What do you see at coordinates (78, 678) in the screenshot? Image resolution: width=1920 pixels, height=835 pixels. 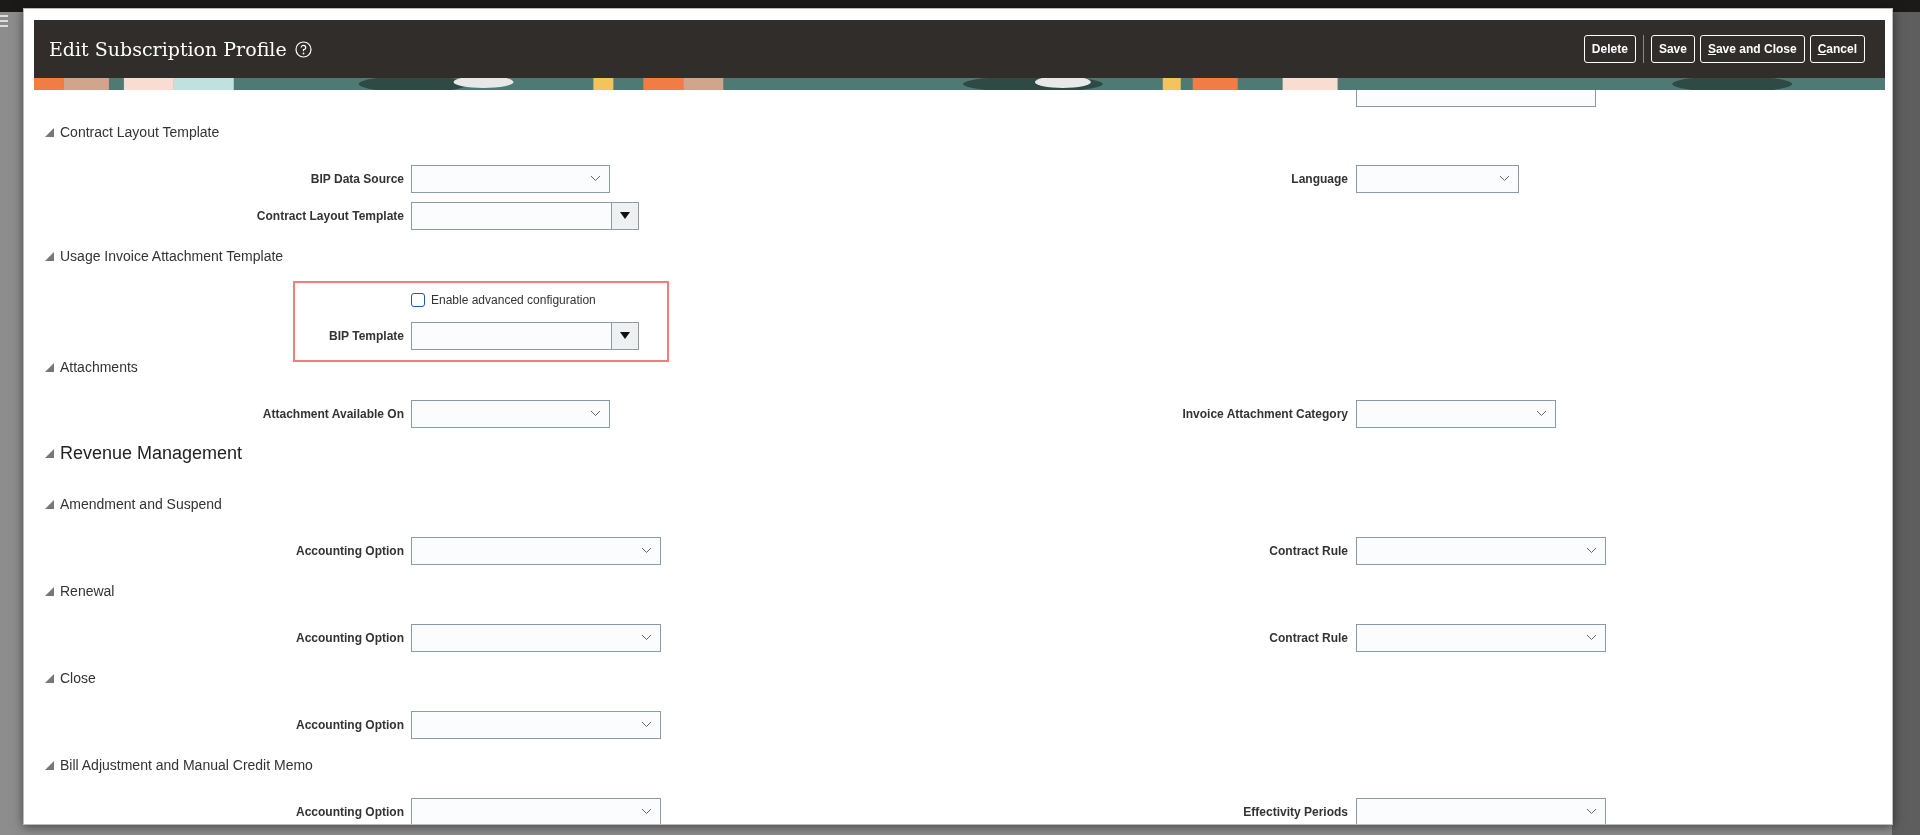 I see `subsection-heading: Close` at bounding box center [78, 678].